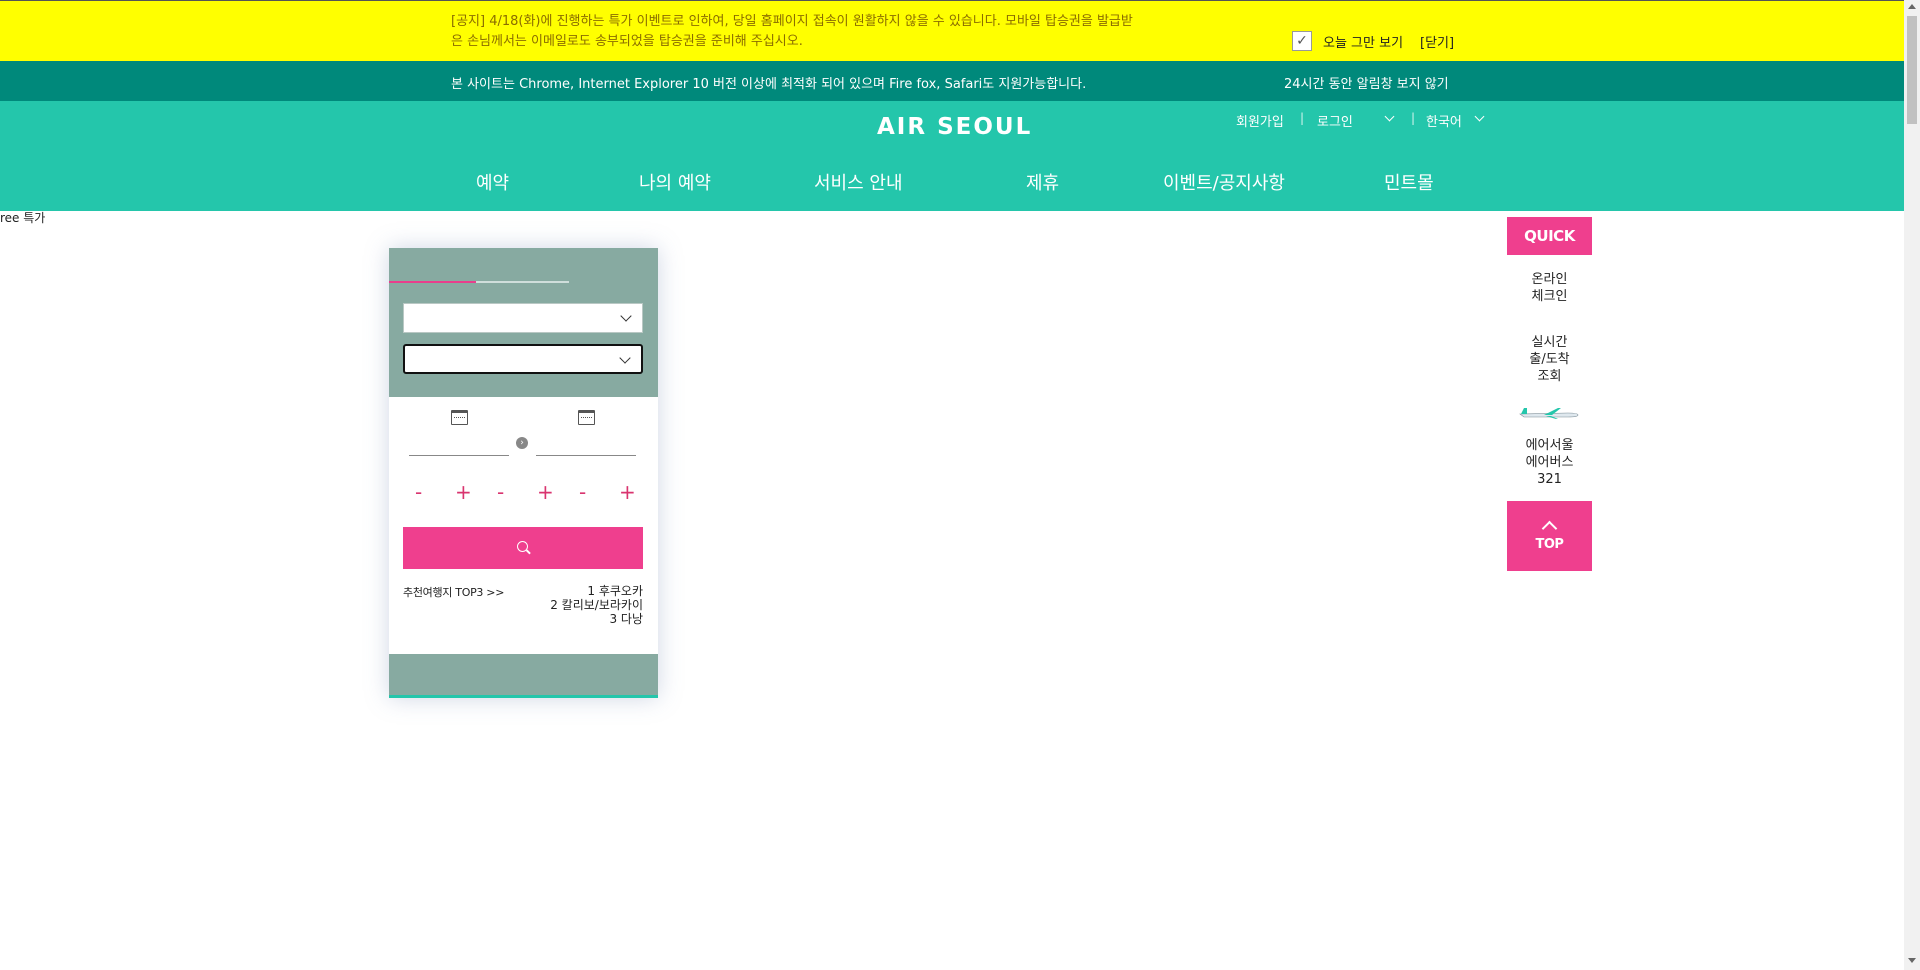 This screenshot has height=970, width=1920. What do you see at coordinates (1912, 960) in the screenshot?
I see `scroll-down-arrow-icon` at bounding box center [1912, 960].